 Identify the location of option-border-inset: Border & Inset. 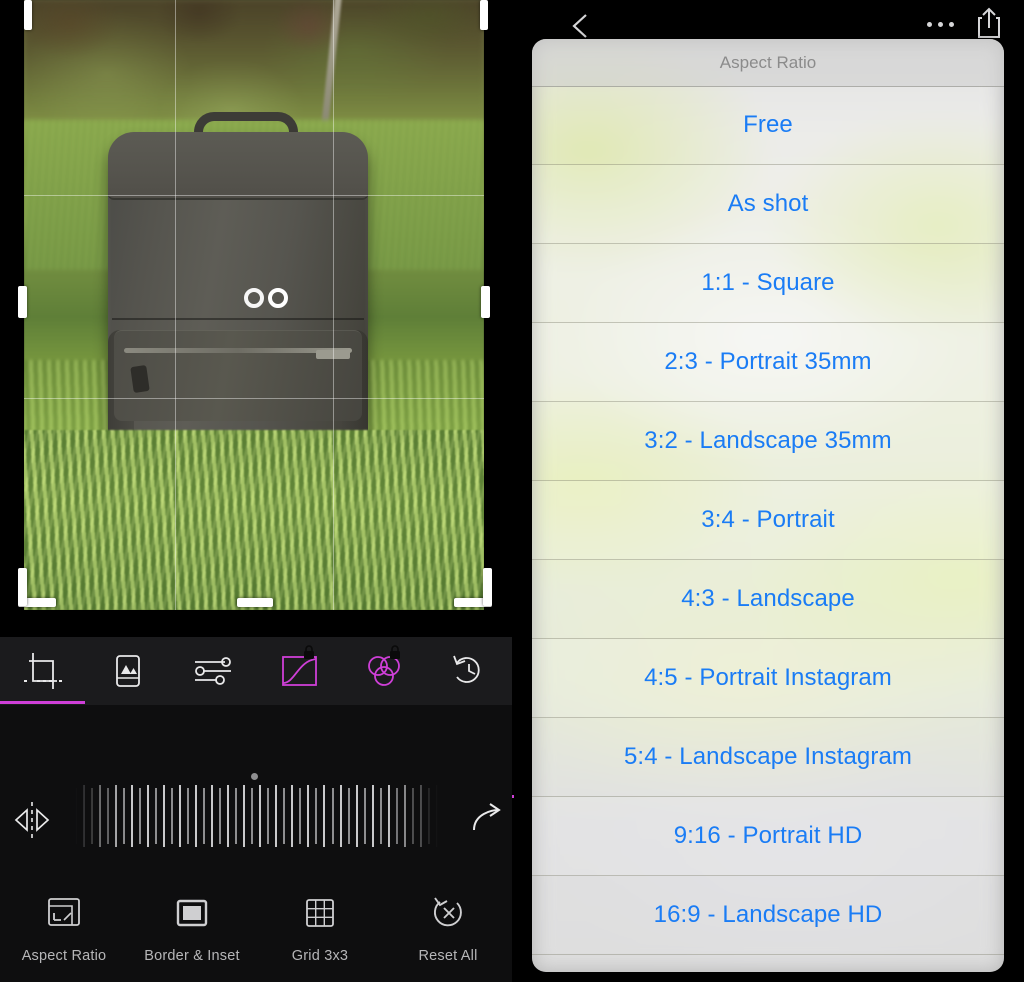
(192, 928).